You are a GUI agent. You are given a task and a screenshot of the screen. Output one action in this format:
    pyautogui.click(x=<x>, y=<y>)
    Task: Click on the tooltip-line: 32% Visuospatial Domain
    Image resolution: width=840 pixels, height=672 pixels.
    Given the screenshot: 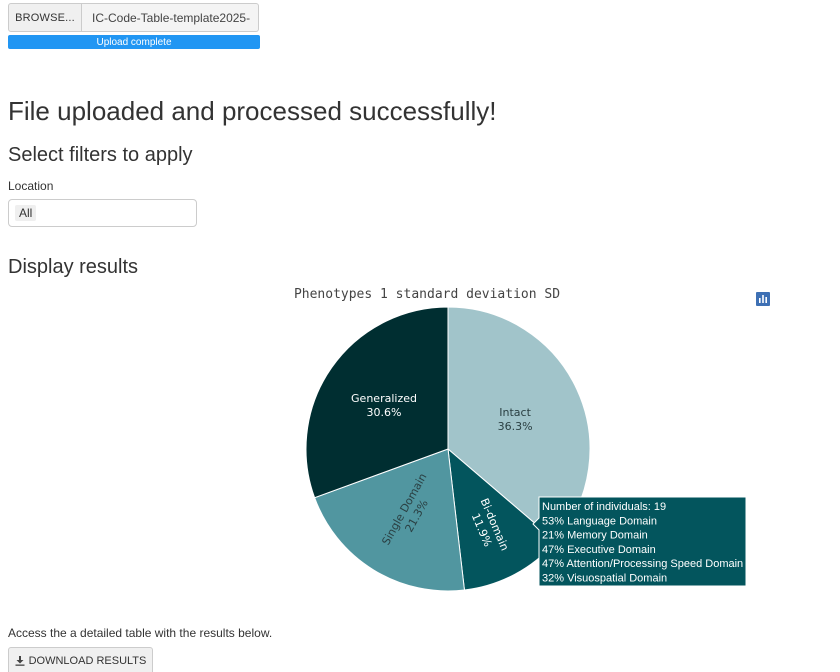 What is the action you would take?
    pyautogui.click(x=604, y=579)
    